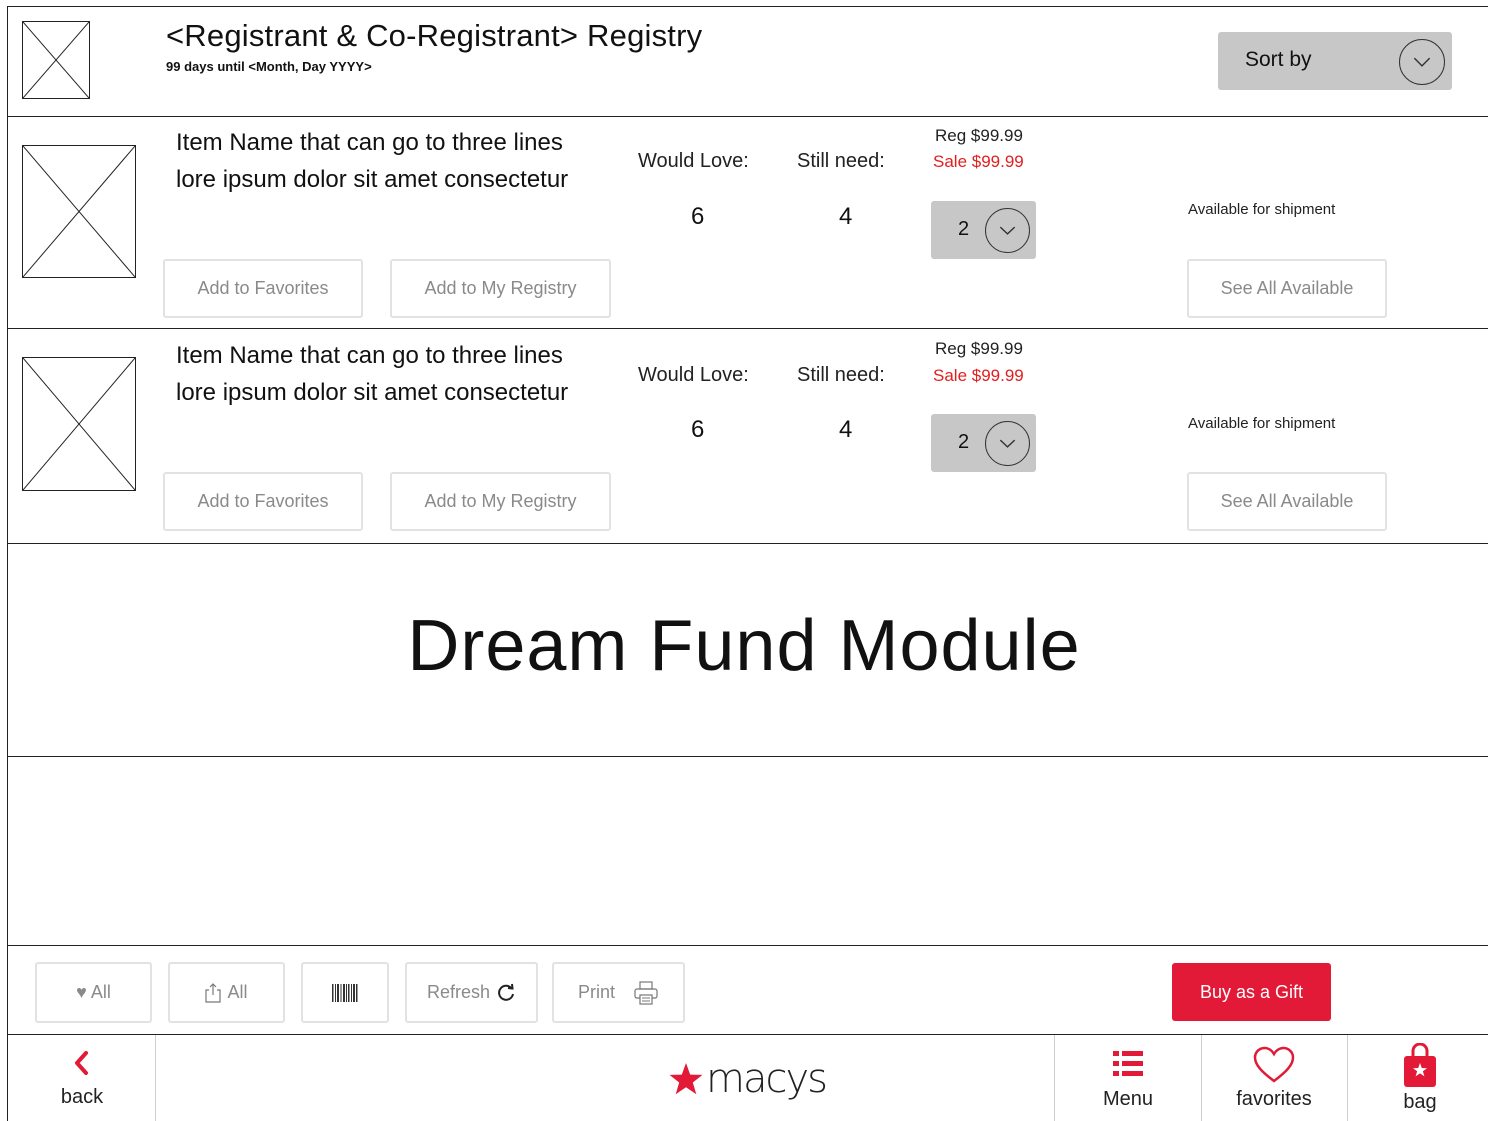  I want to click on star-icon, so click(686, 1079).